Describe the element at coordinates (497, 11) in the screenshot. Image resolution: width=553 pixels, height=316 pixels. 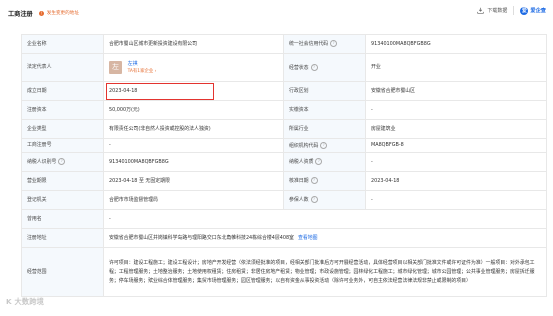
I see `download-label: 下载数据` at that location.